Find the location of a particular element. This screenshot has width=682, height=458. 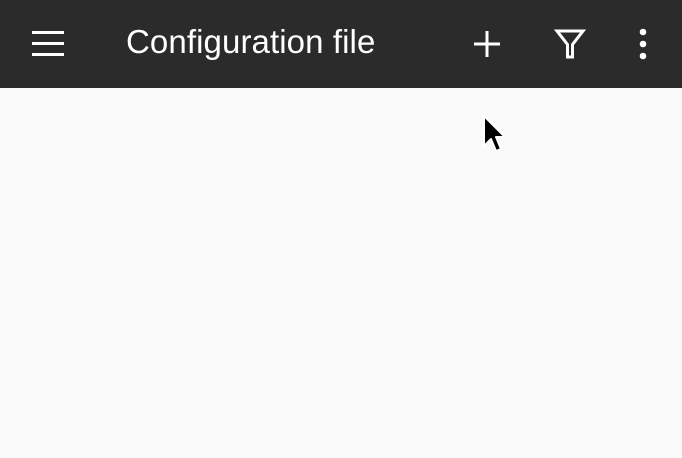

page-title: Configuration file is located at coordinates (251, 41).